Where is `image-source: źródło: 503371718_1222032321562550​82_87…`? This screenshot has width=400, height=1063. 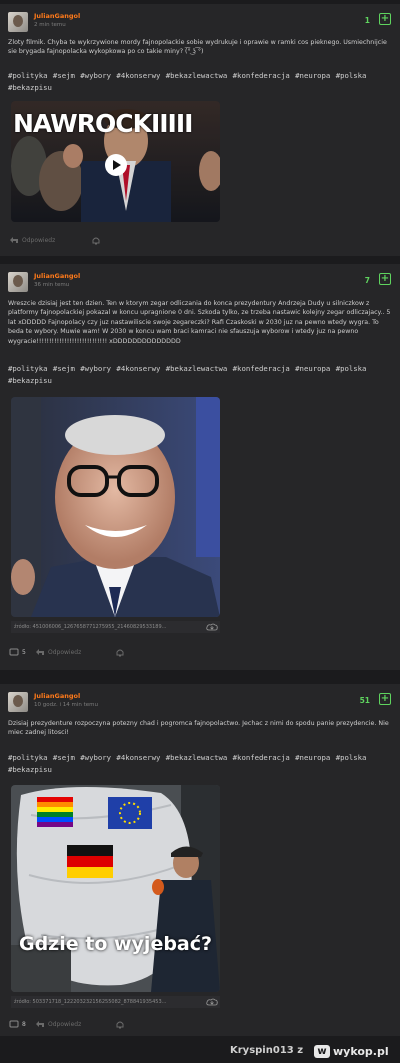
image-source: źródło: 503371718_1222032321562550​82_87… is located at coordinates (115, 1002).